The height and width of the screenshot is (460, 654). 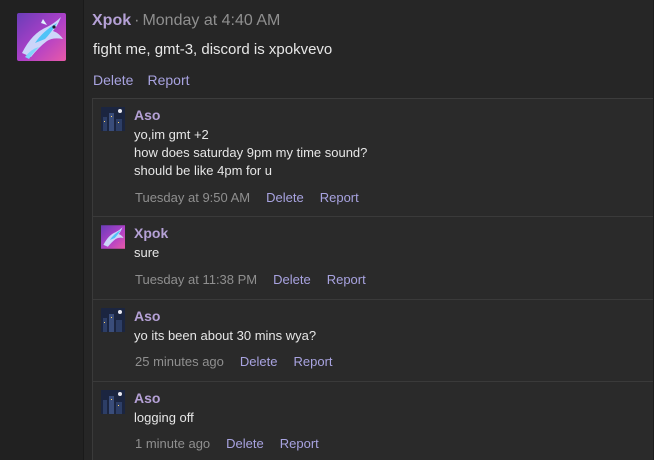 I want to click on reply-meta: 25 minutes ago Delete Report, so click(x=242, y=361).